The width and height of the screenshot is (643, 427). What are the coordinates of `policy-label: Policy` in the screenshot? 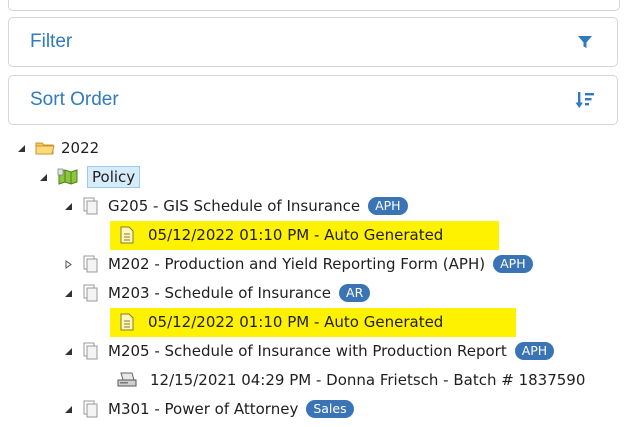 It's located at (114, 177).